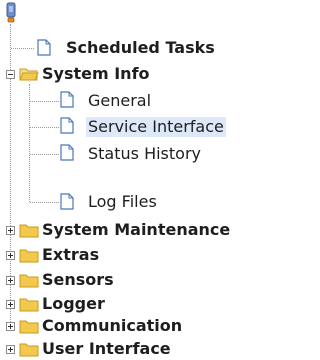 The height and width of the screenshot is (360, 320). I want to click on tree-item-scheduled-tasks: Scheduled Tasks, so click(140, 48).